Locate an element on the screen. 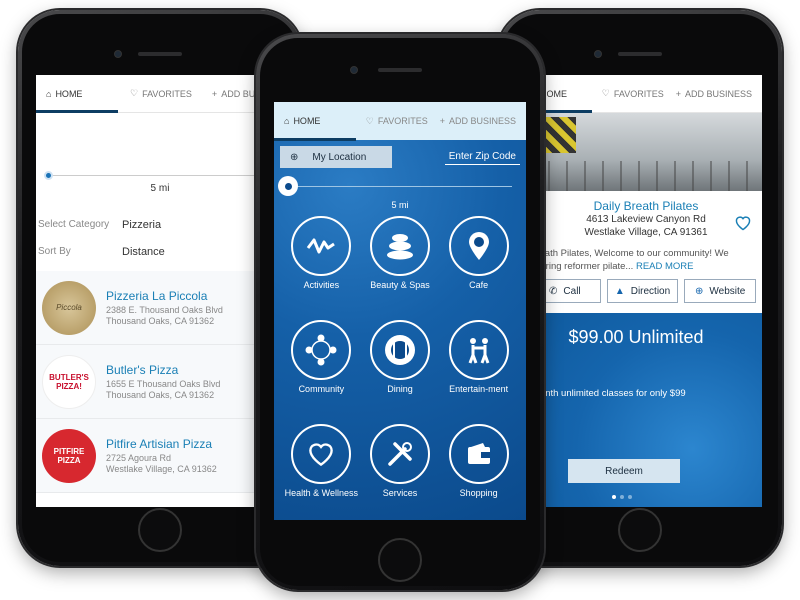 The height and width of the screenshot is (600, 800). slider-track is located at coordinates (400, 186).